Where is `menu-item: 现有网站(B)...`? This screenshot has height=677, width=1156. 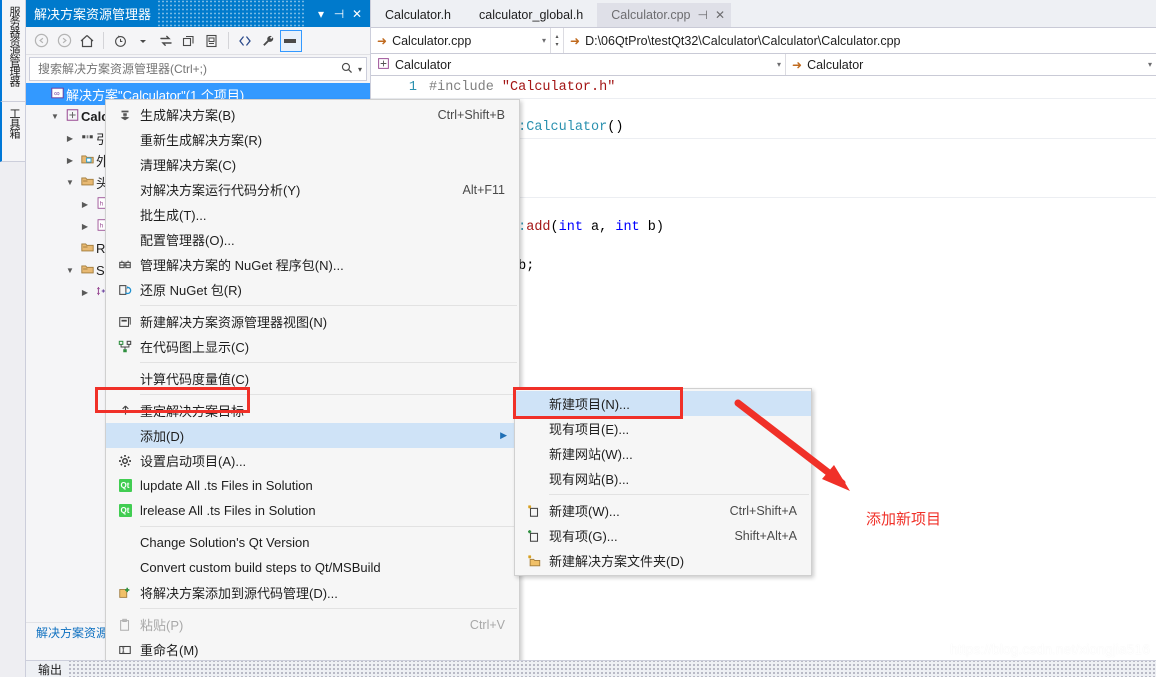 menu-item: 现有网站(B)... is located at coordinates (663, 478).